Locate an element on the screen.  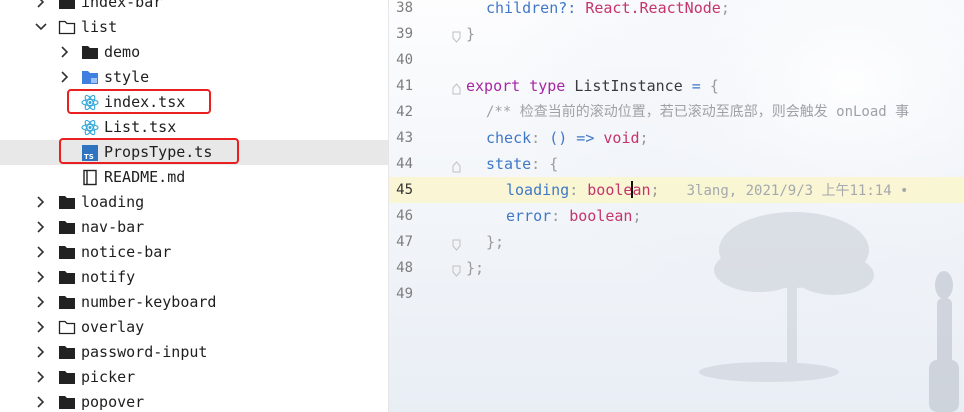
tree-item-notice-bar: notice-bar is located at coordinates (194, 252).